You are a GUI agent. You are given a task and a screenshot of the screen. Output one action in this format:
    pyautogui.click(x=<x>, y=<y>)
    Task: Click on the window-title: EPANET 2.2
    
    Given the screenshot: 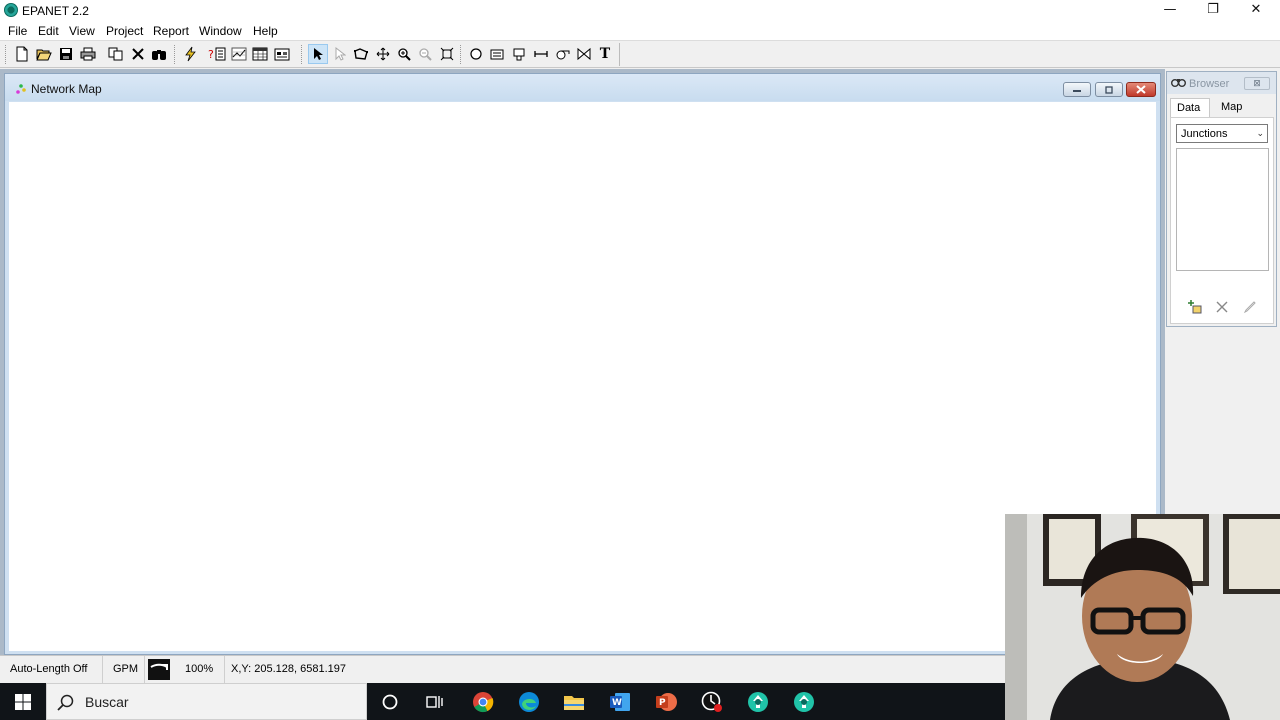 What is the action you would take?
    pyautogui.click(x=55, y=11)
    